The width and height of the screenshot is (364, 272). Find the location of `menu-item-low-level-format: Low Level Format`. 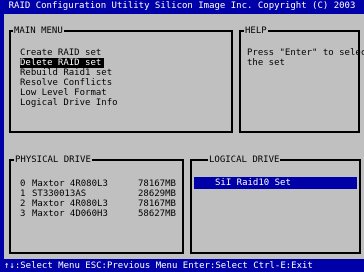

menu-item-low-level-format: Low Level Format is located at coordinates (63, 93).